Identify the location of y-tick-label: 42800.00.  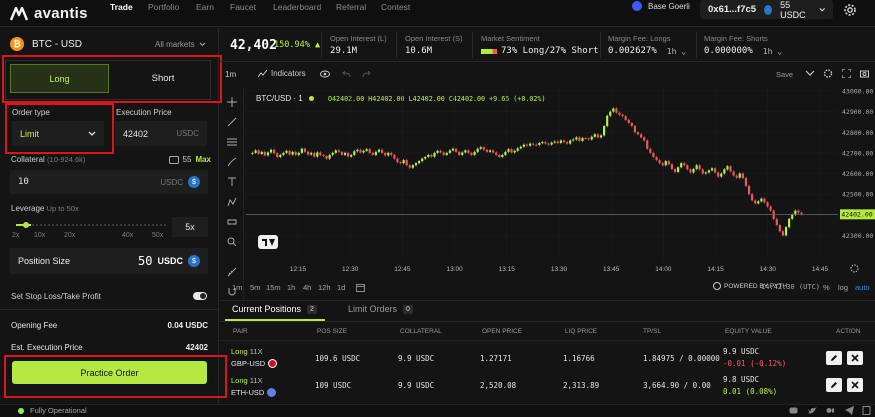
(857, 133).